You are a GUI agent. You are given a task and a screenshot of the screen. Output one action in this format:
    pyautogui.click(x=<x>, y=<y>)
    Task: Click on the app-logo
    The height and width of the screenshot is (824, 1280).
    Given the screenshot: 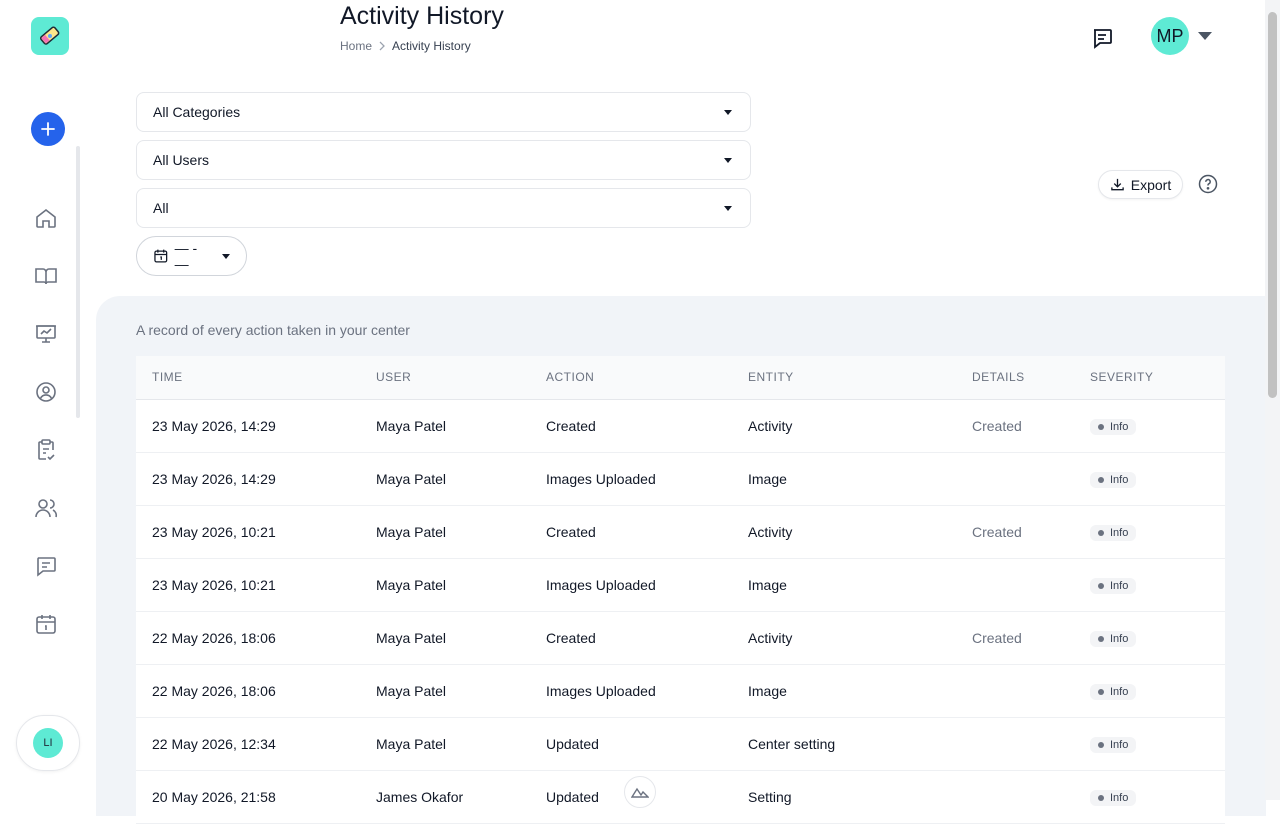 What is the action you would take?
    pyautogui.click(x=50, y=36)
    